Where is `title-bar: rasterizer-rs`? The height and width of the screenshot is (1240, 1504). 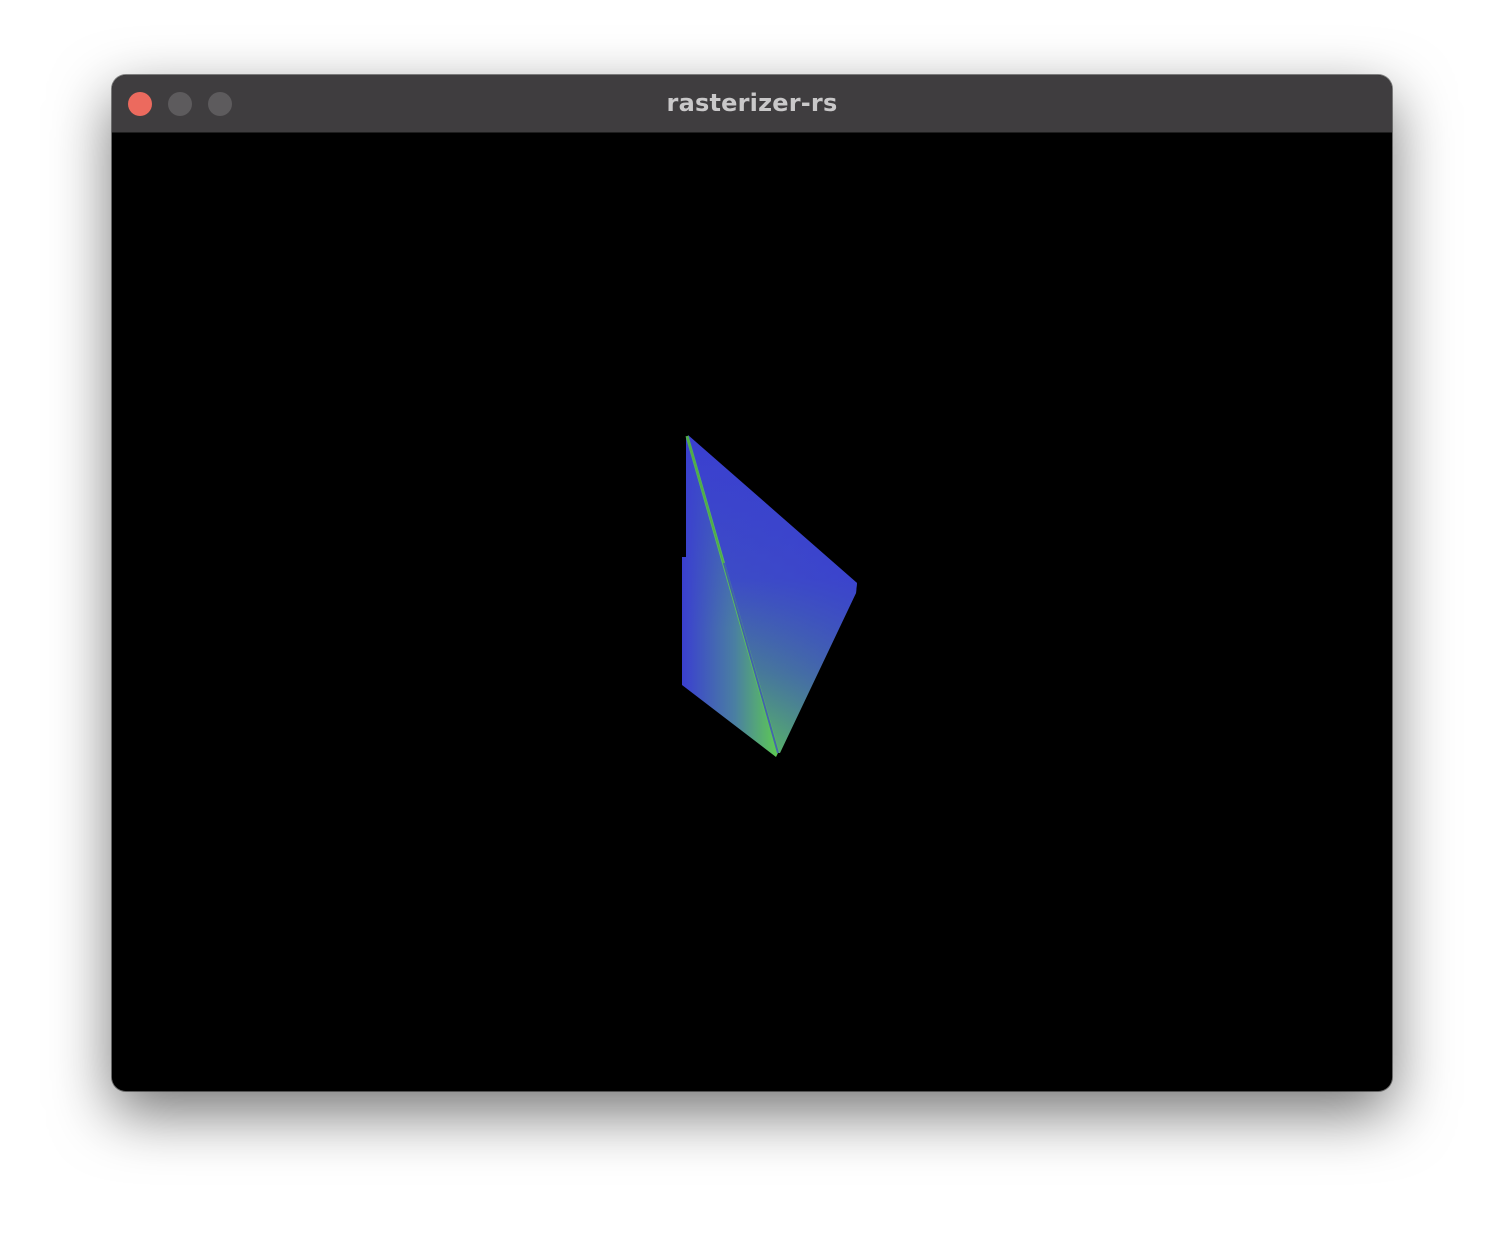
title-bar: rasterizer-rs is located at coordinates (752, 104).